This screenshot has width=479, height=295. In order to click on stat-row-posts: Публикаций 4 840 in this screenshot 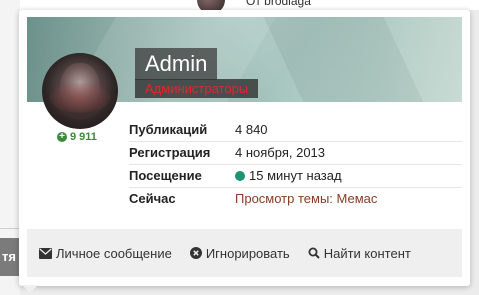, I will do `click(295, 130)`.